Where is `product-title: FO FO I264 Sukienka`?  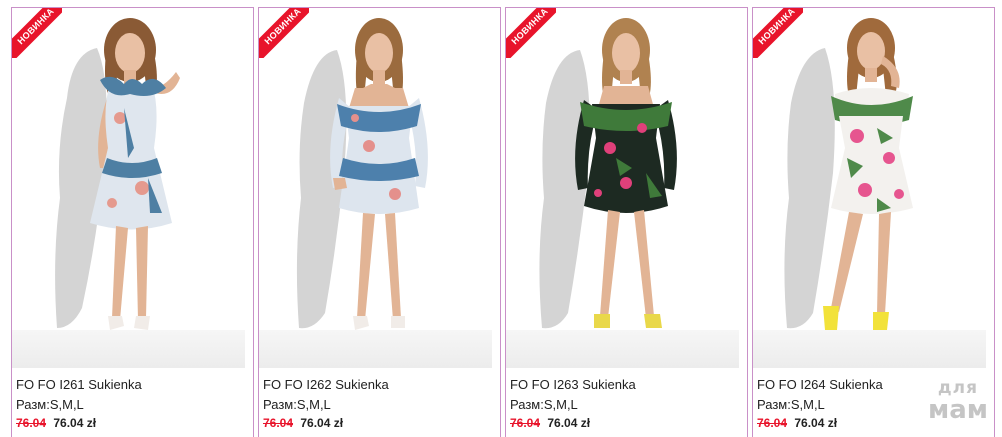
product-title: FO FO I264 Sukienka is located at coordinates (820, 384).